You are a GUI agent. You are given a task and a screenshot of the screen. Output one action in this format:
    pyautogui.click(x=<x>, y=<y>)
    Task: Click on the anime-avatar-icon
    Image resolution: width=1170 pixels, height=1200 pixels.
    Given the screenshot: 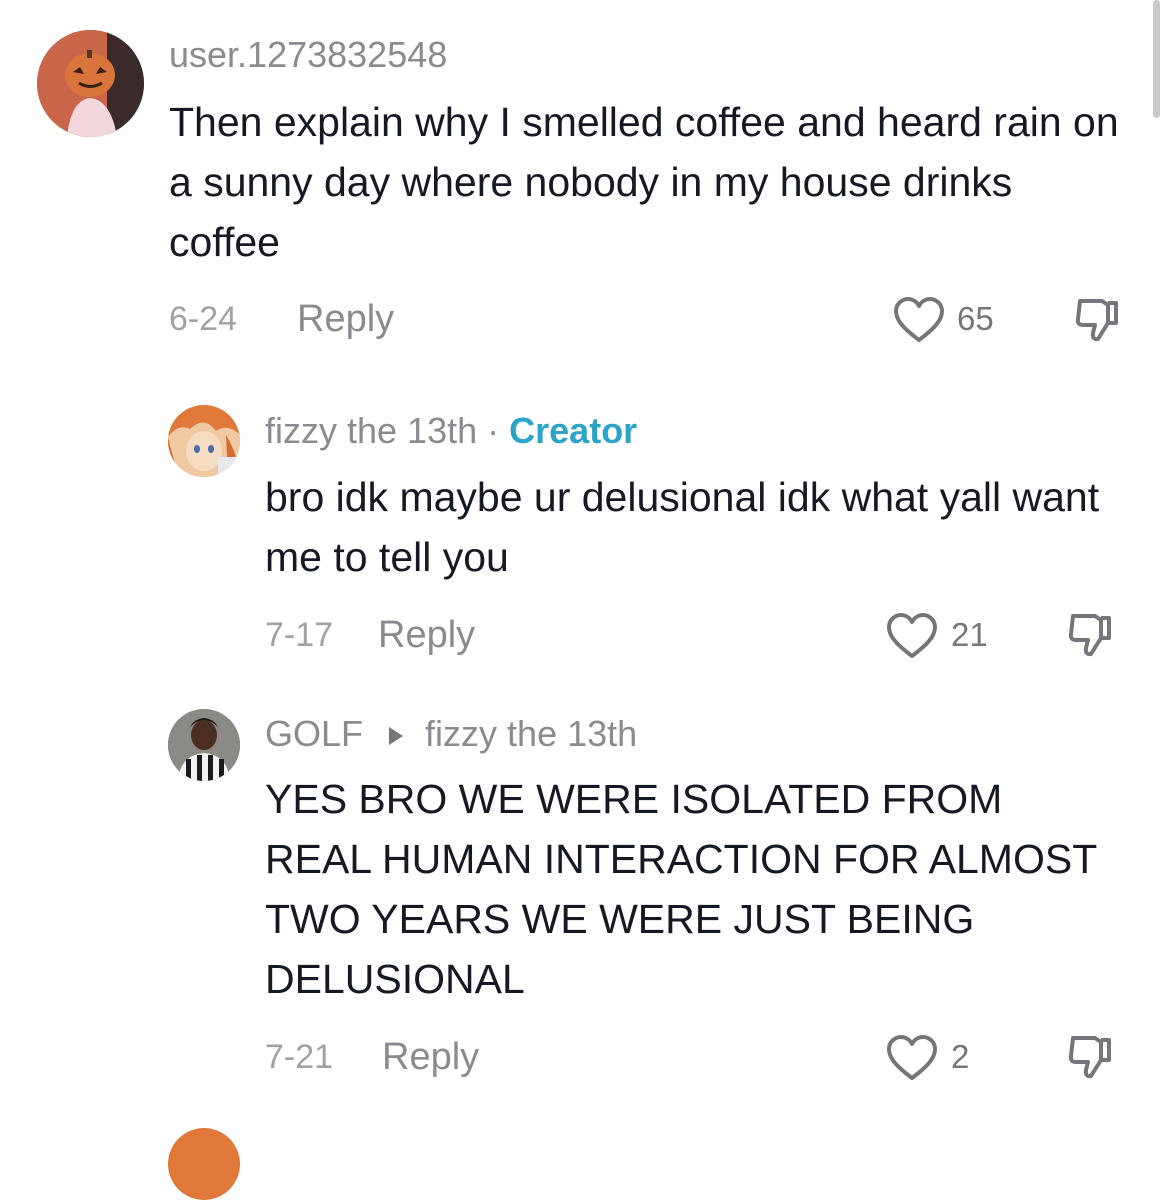 What is the action you would take?
    pyautogui.click(x=204, y=441)
    